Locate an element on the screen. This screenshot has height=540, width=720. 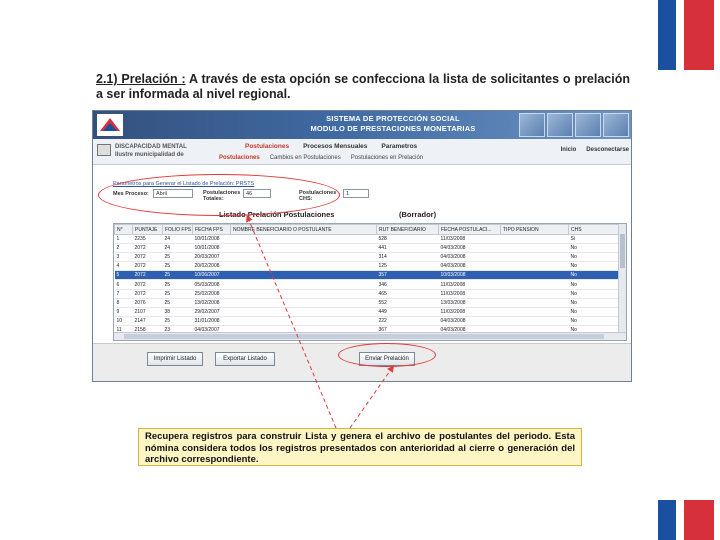
table-cell: 6 is located at coordinates (123, 284).